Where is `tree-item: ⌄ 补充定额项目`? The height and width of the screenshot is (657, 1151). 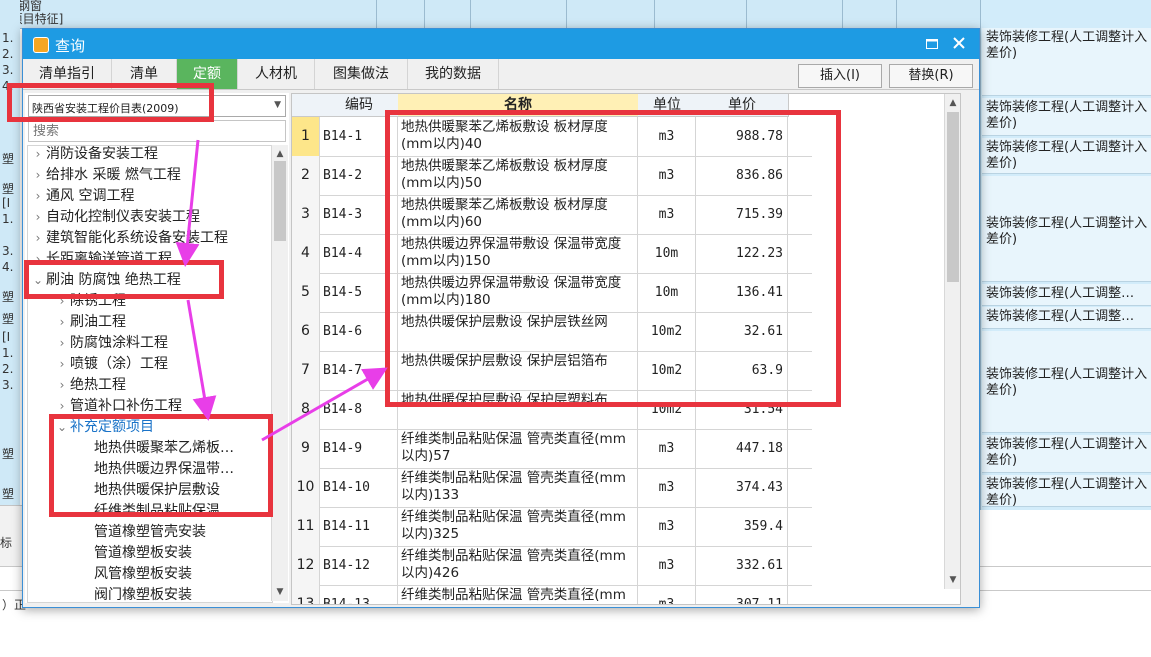 tree-item: ⌄ 补充定额项目 is located at coordinates (104, 427).